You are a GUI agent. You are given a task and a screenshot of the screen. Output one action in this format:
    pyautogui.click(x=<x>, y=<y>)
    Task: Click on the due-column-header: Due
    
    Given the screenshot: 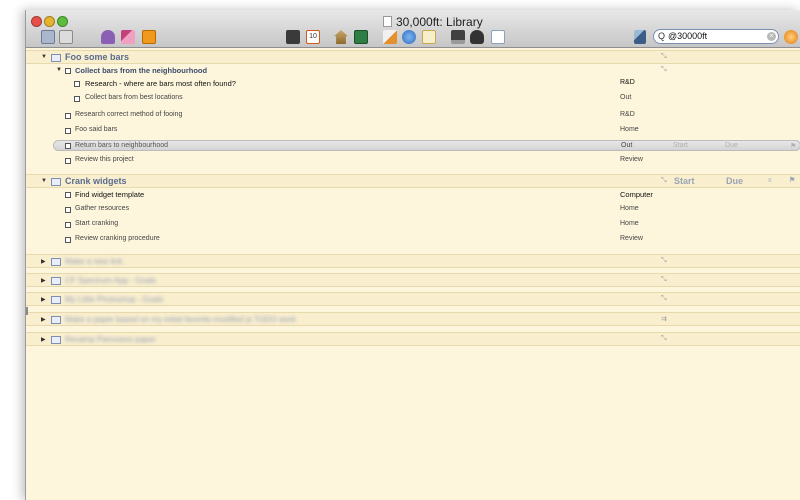 What is the action you would take?
    pyautogui.click(x=734, y=181)
    